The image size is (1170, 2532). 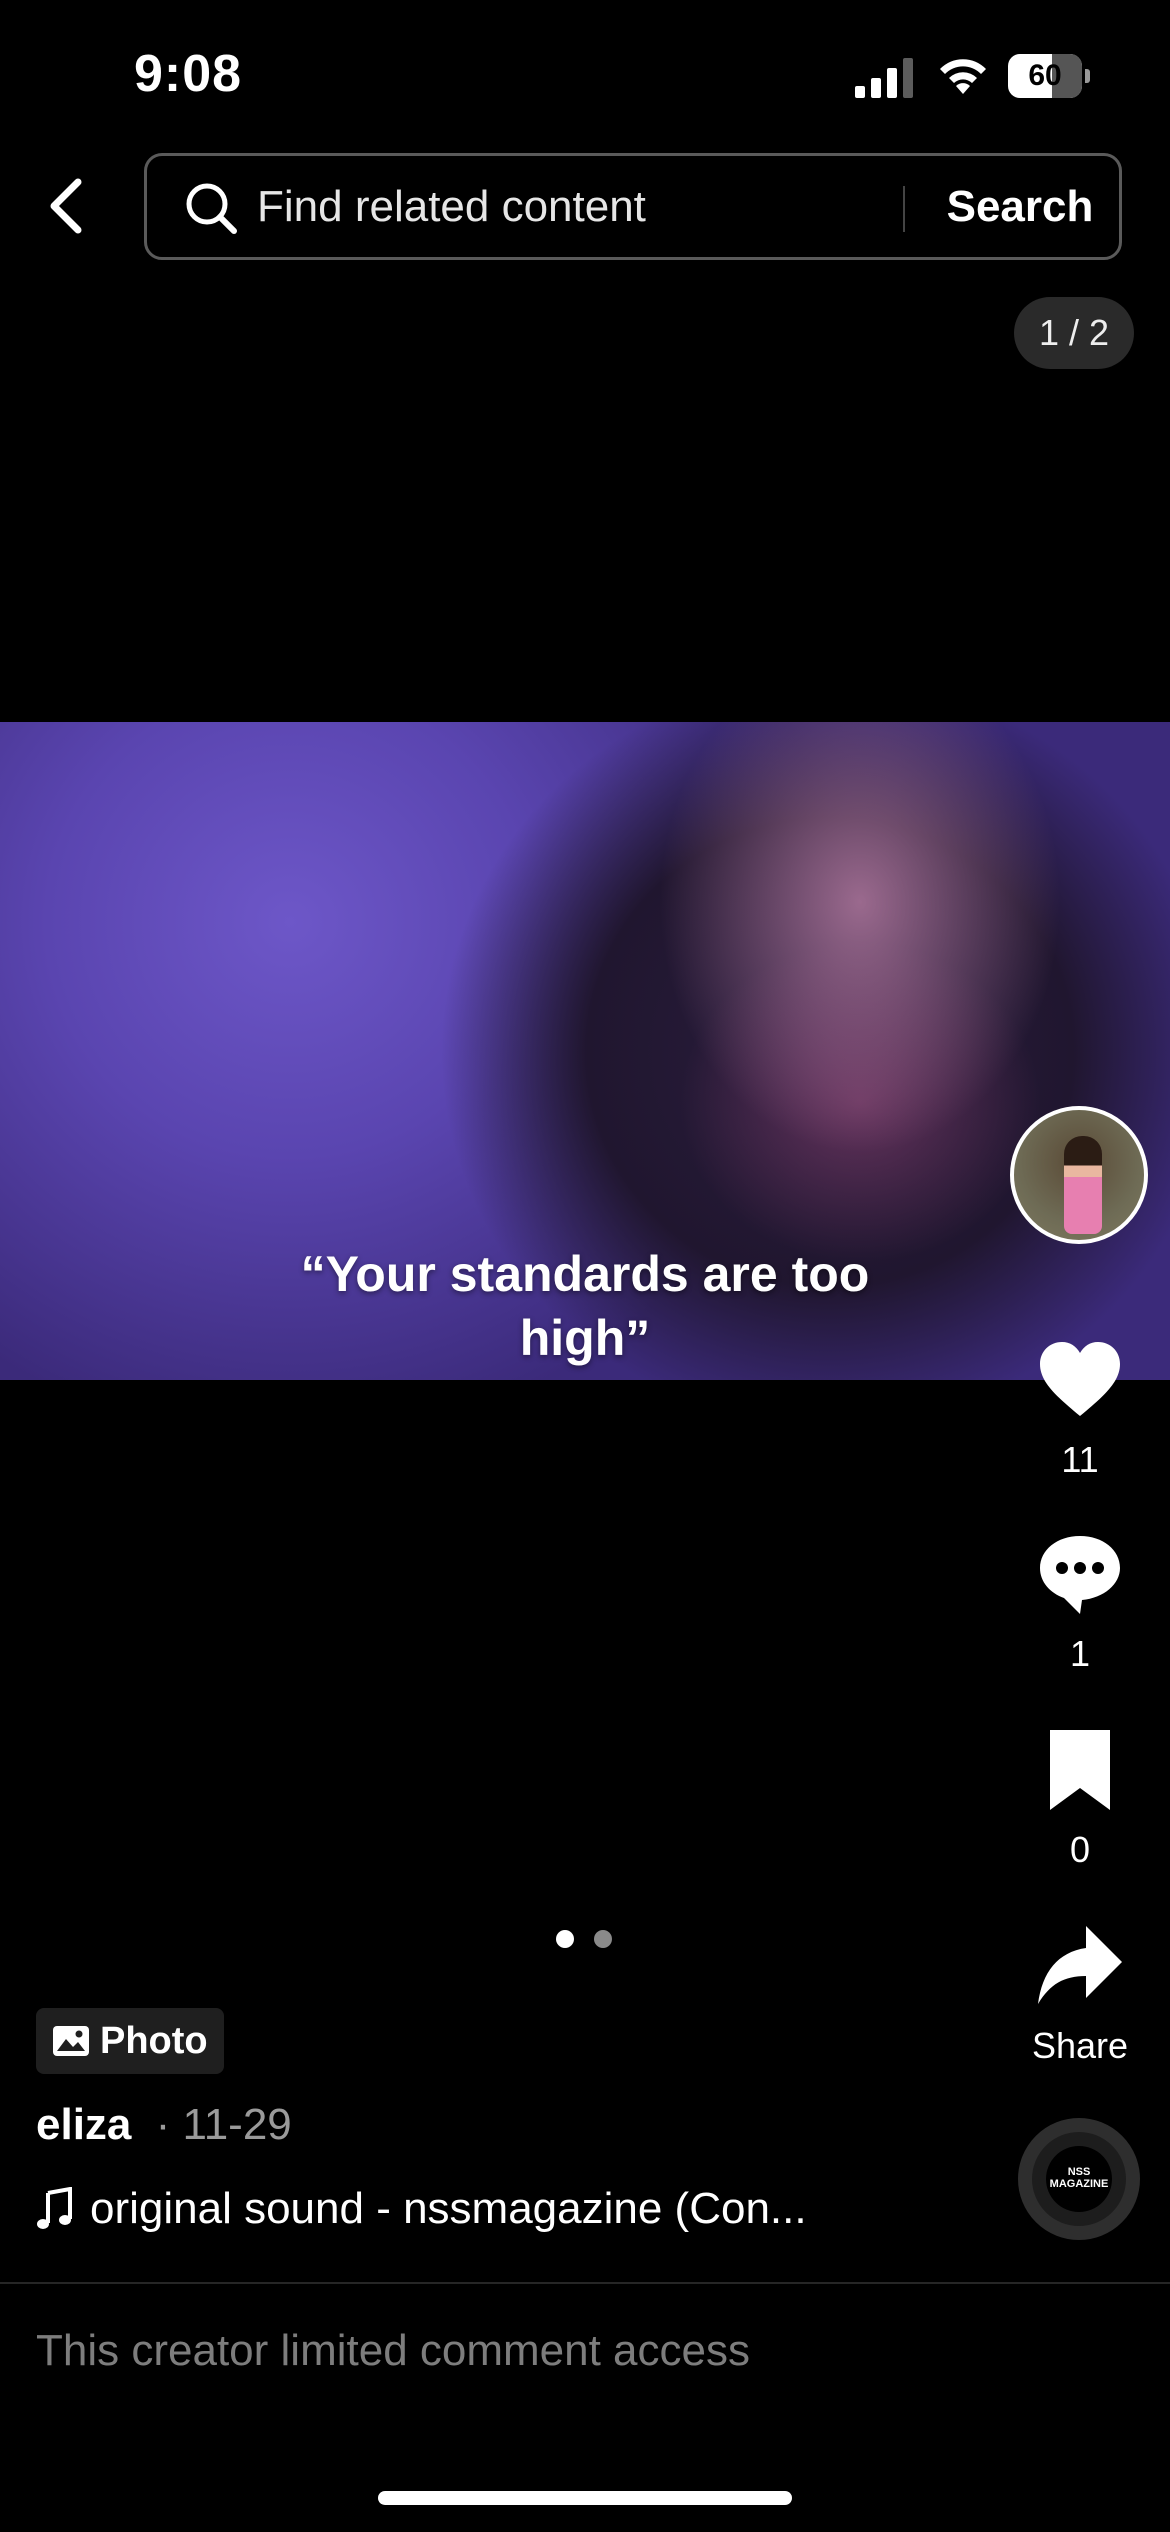 What do you see at coordinates (1080, 1379) in the screenshot?
I see `heart-icon` at bounding box center [1080, 1379].